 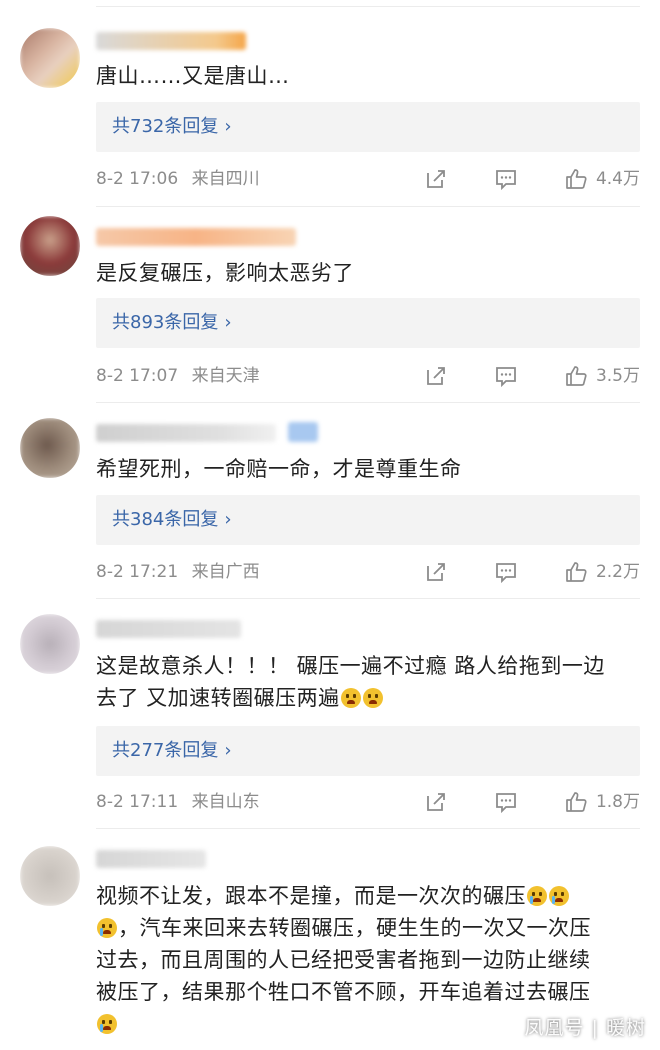 I want to click on comment-location: 来自四川, so click(x=225, y=179).